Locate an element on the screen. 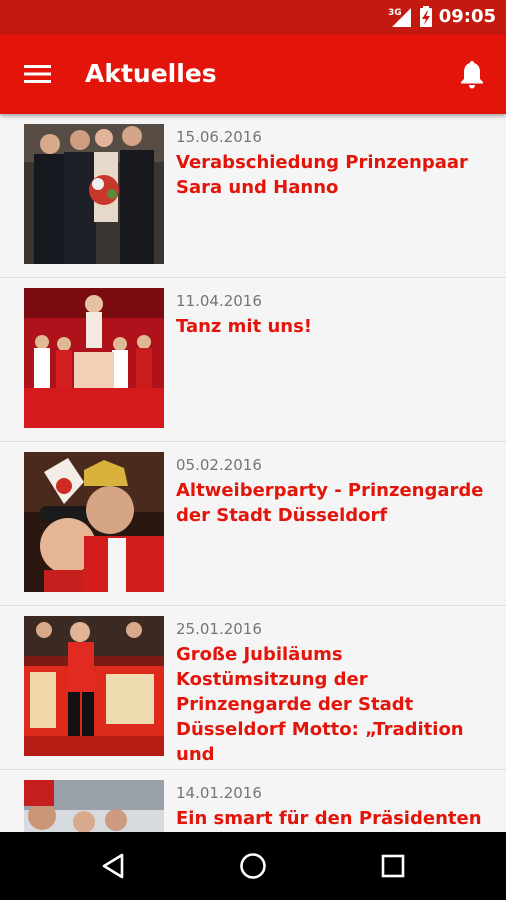 The image size is (506, 900). page-title: Aktuelles is located at coordinates (151, 73).